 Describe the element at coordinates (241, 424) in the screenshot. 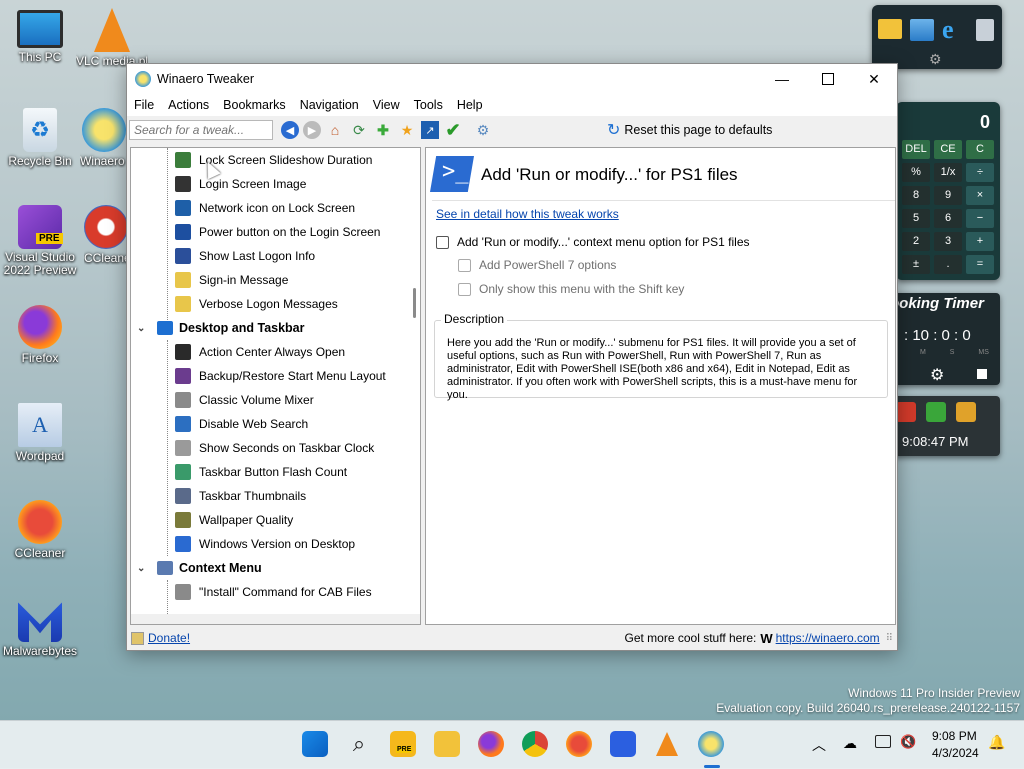

I see `tree-item: Disable Web Search` at that location.